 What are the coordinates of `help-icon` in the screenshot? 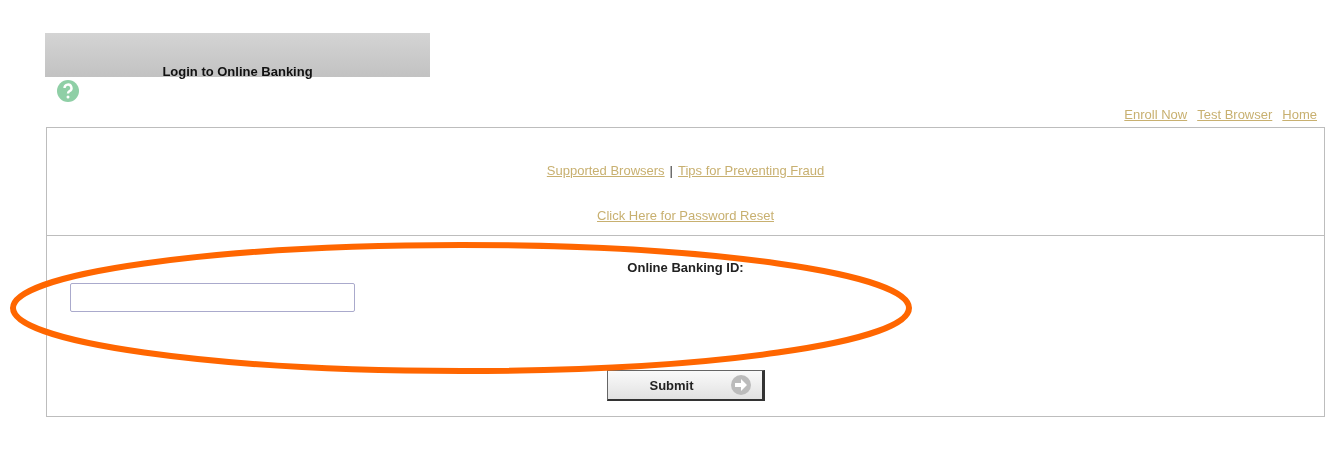 It's located at (68, 91).